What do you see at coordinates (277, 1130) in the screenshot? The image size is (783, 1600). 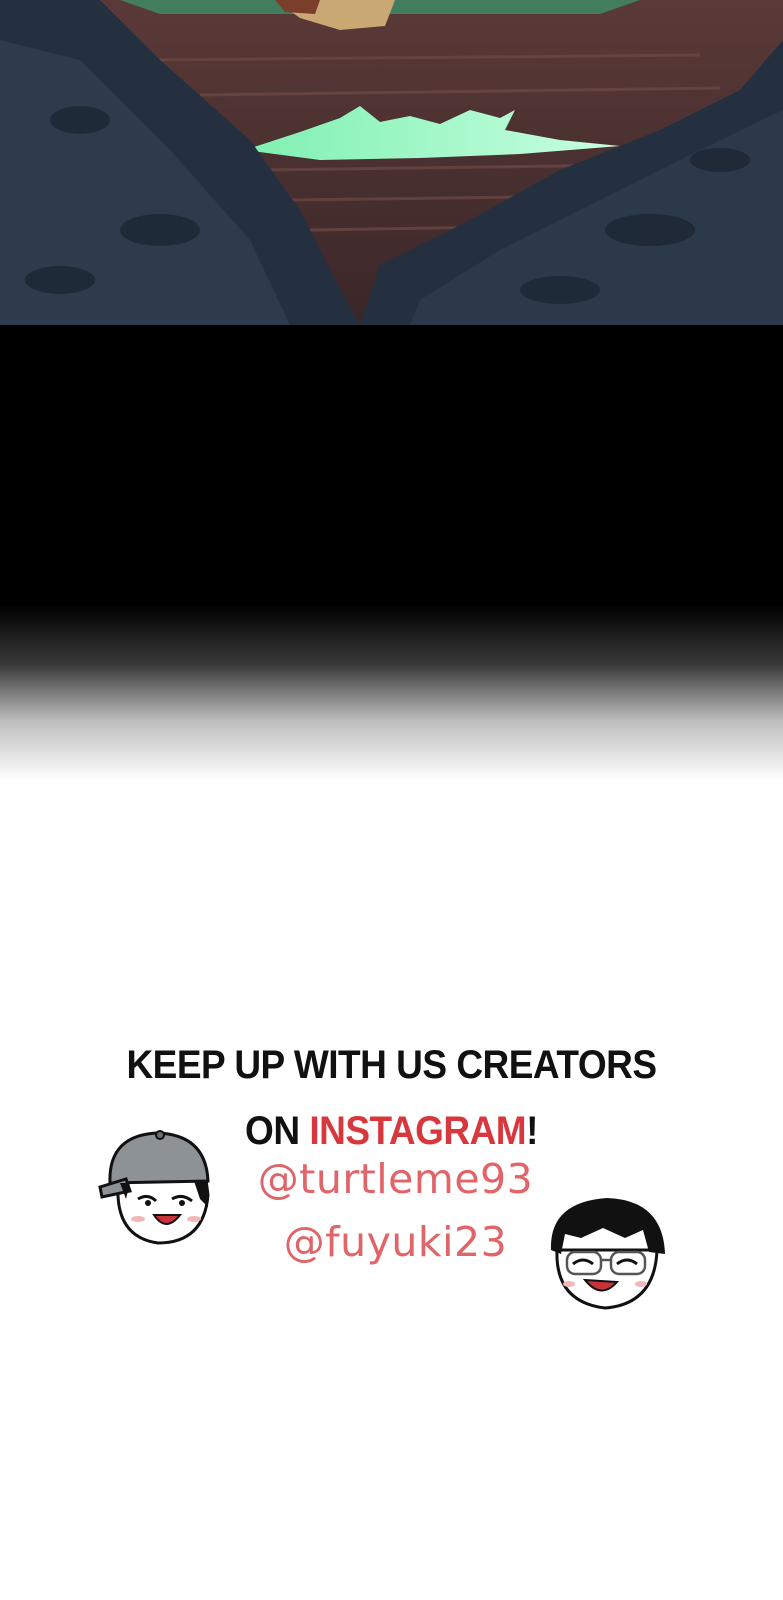 I see `promo-headline-prefix: ON` at bounding box center [277, 1130].